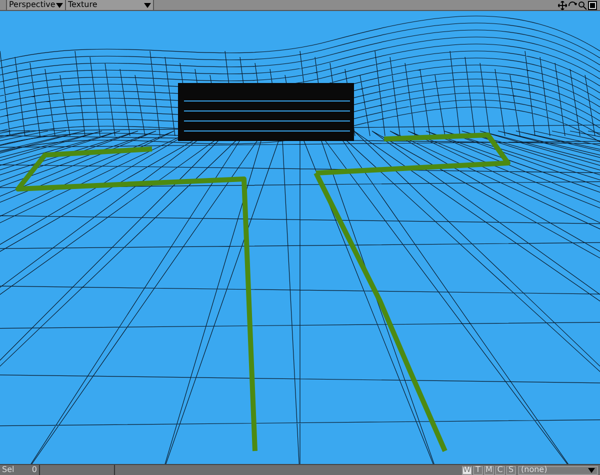  Describe the element at coordinates (8, 470) in the screenshot. I see `selection-label: Sel` at that location.